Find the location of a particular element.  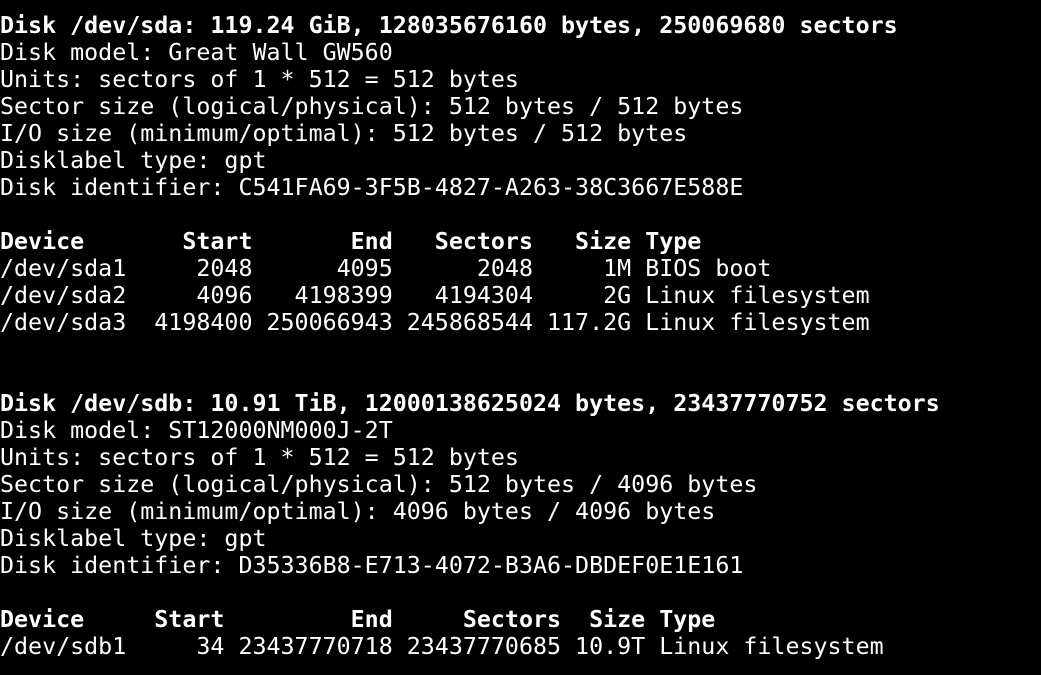

partition-row: /dev/sda1 2048 4095 2048 1M BIOS boot is located at coordinates (386, 268).